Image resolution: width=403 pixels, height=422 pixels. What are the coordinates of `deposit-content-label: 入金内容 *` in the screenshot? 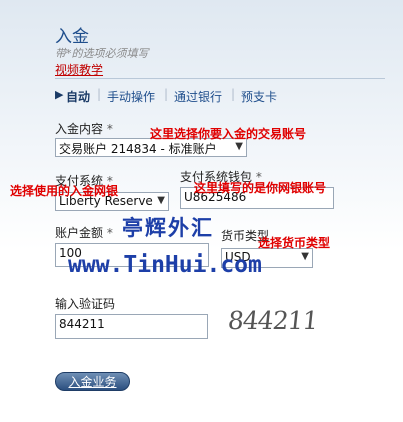 It's located at (84, 128).